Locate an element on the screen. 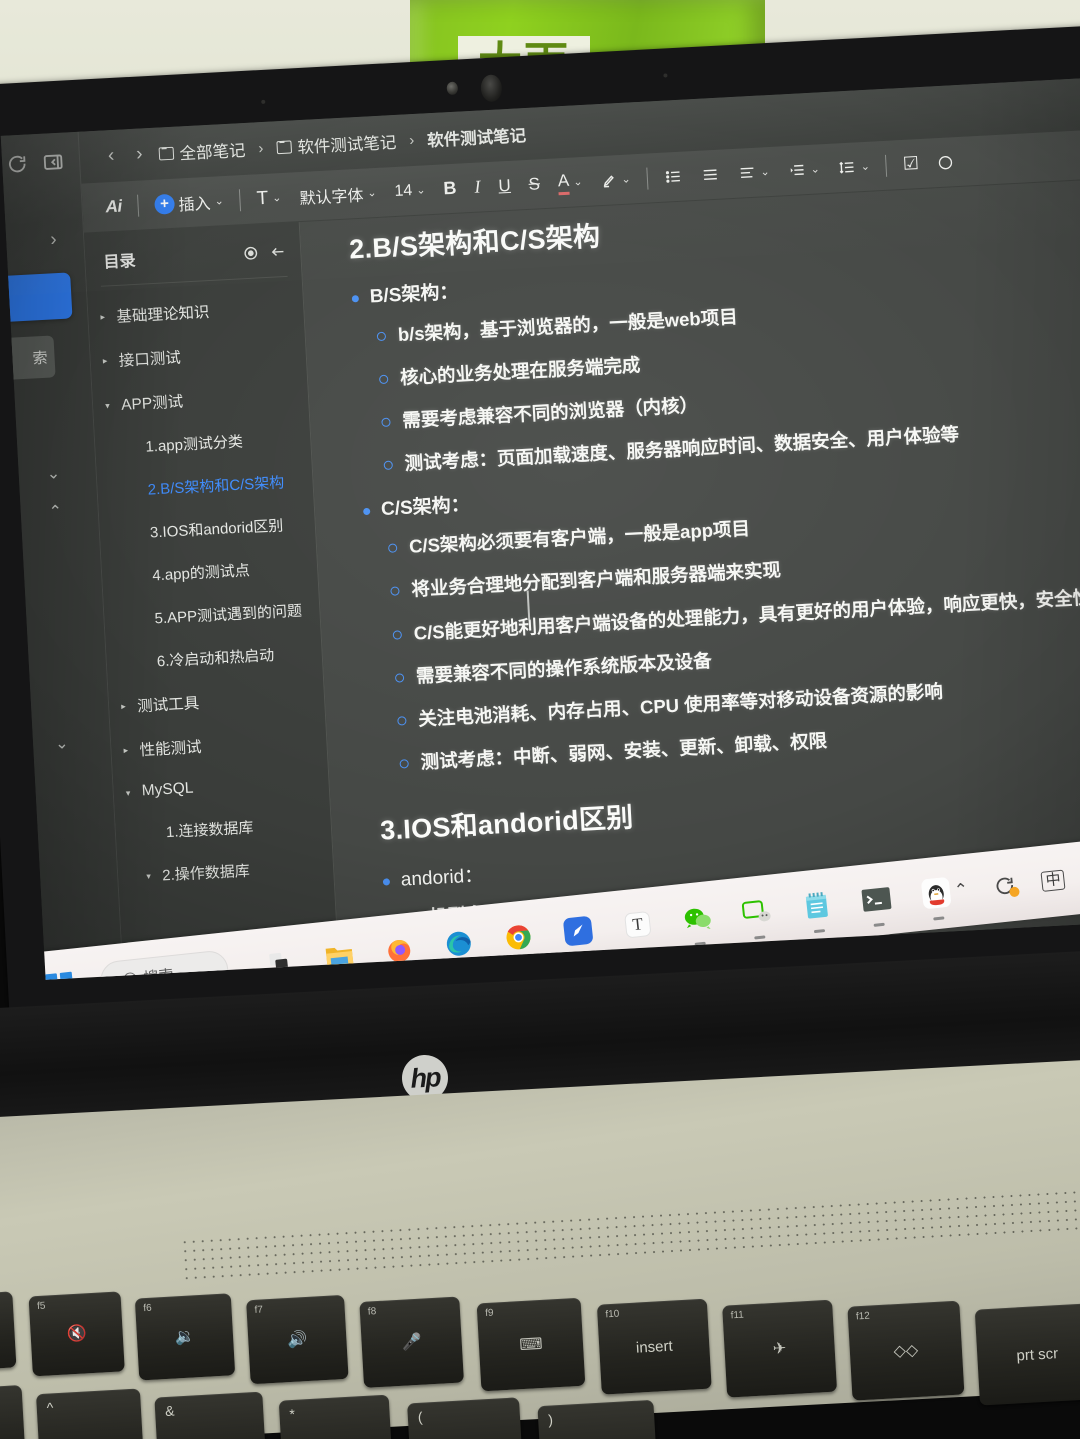 This screenshot has height=1439, width=1080. key-glyph: ◇◇ is located at coordinates (906, 1351).